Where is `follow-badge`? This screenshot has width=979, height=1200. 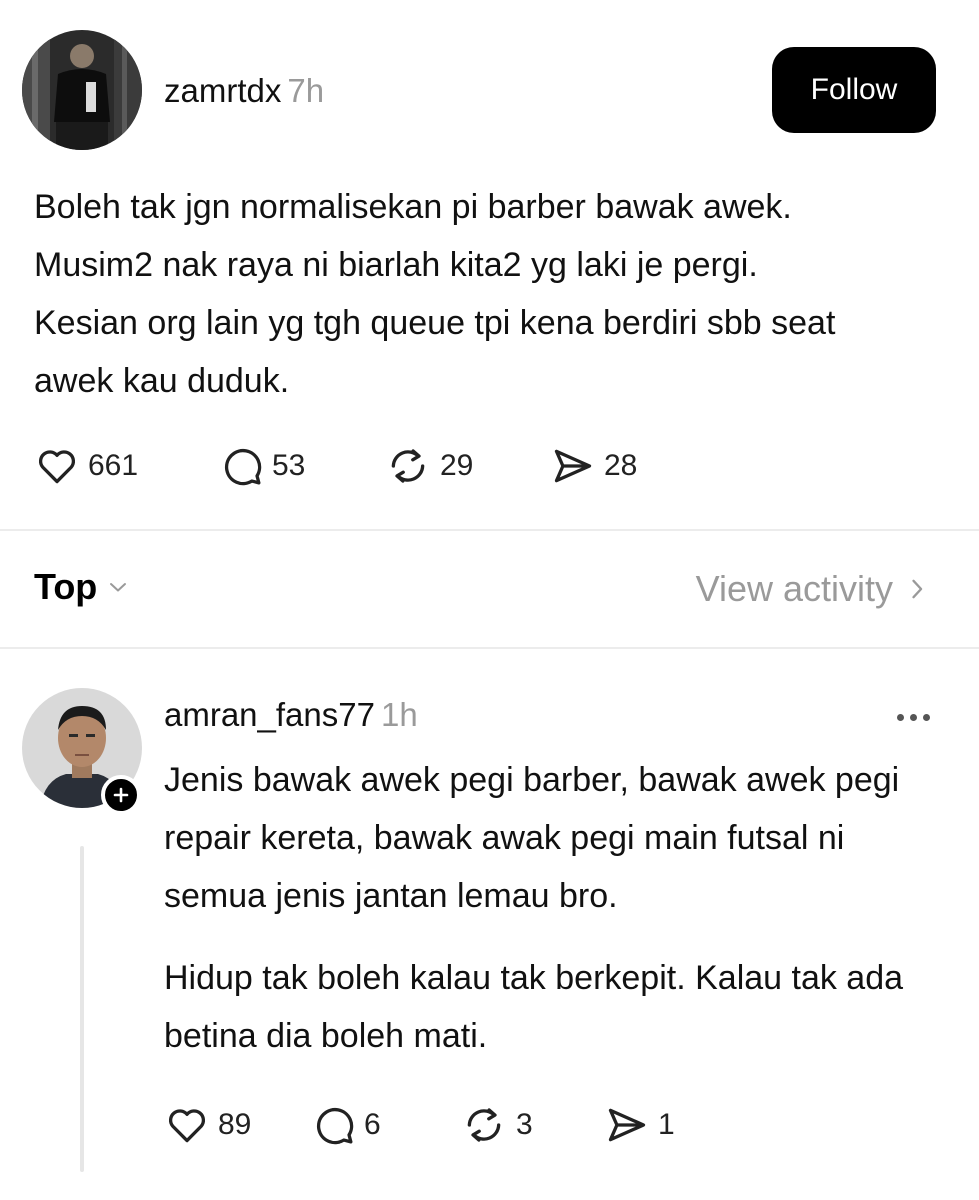
follow-badge is located at coordinates (121, 795).